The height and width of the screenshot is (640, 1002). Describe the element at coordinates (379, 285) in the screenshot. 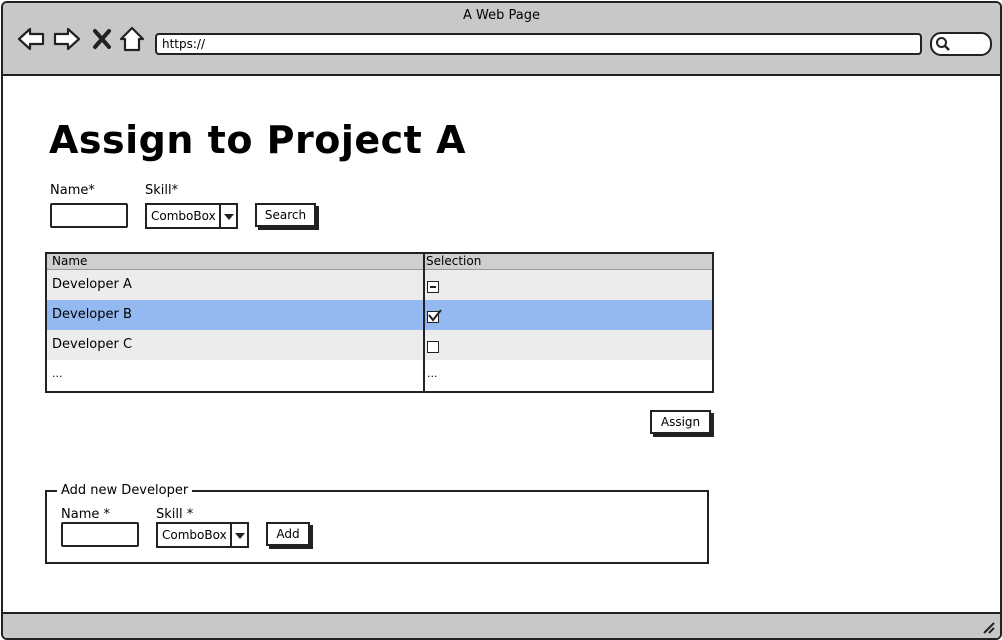

I see `table-row: Developer A` at that location.